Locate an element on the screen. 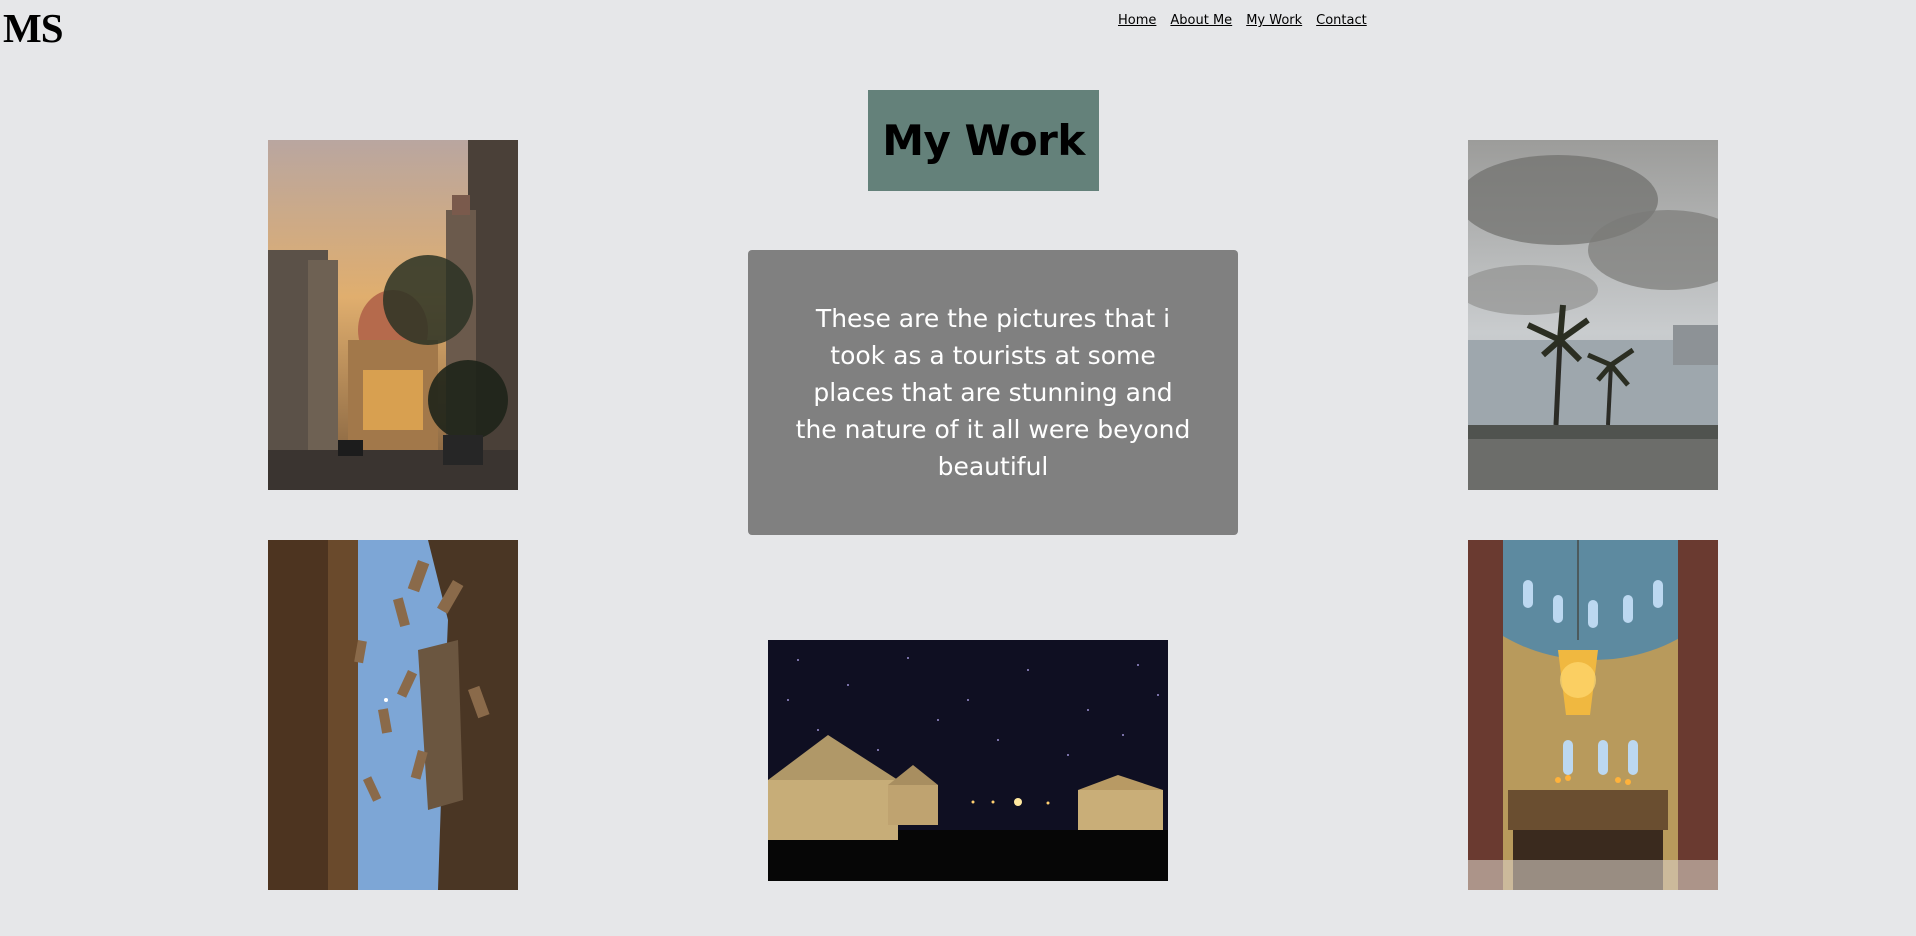 Image resolution: width=1916 pixels, height=936 pixels. nav-link-about-me: About Me is located at coordinates (1201, 20).